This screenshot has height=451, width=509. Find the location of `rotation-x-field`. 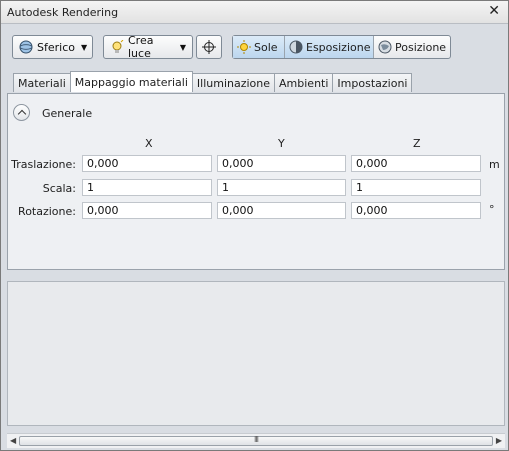

rotation-x-field is located at coordinates (147, 210).